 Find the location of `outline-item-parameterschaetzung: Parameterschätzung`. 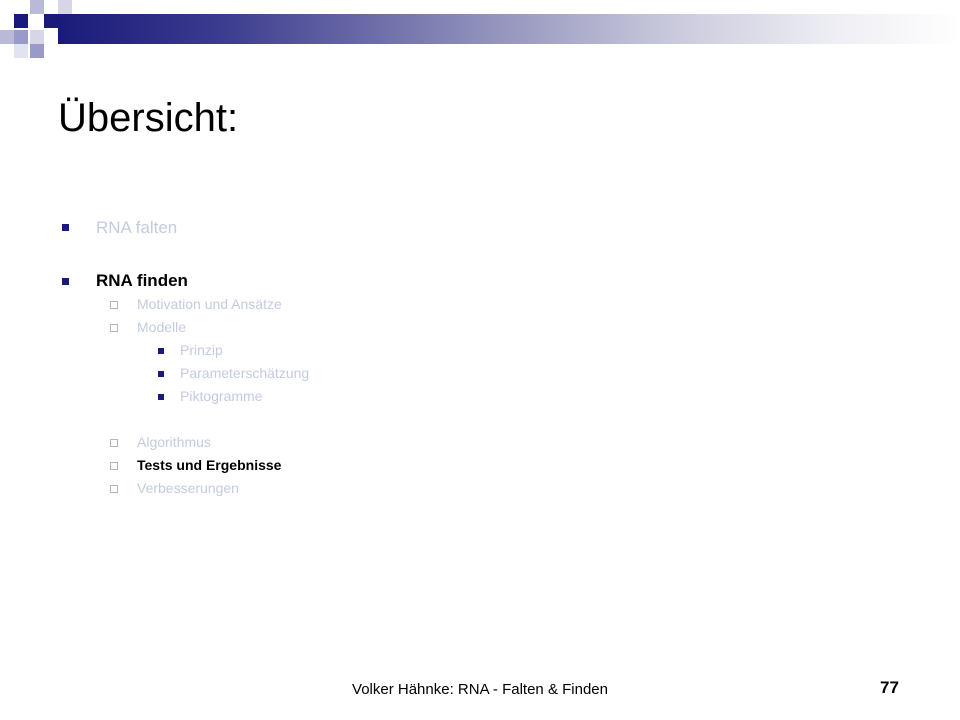

outline-item-parameterschaetzung: Parameterschätzung is located at coordinates (245, 373).